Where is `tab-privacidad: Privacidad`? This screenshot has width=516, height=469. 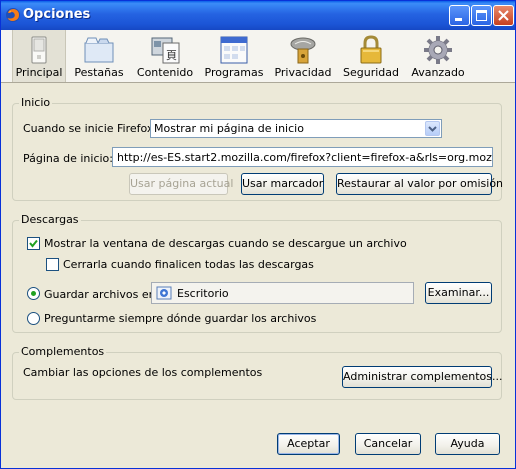 tab-privacidad: Privacidad is located at coordinates (303, 56).